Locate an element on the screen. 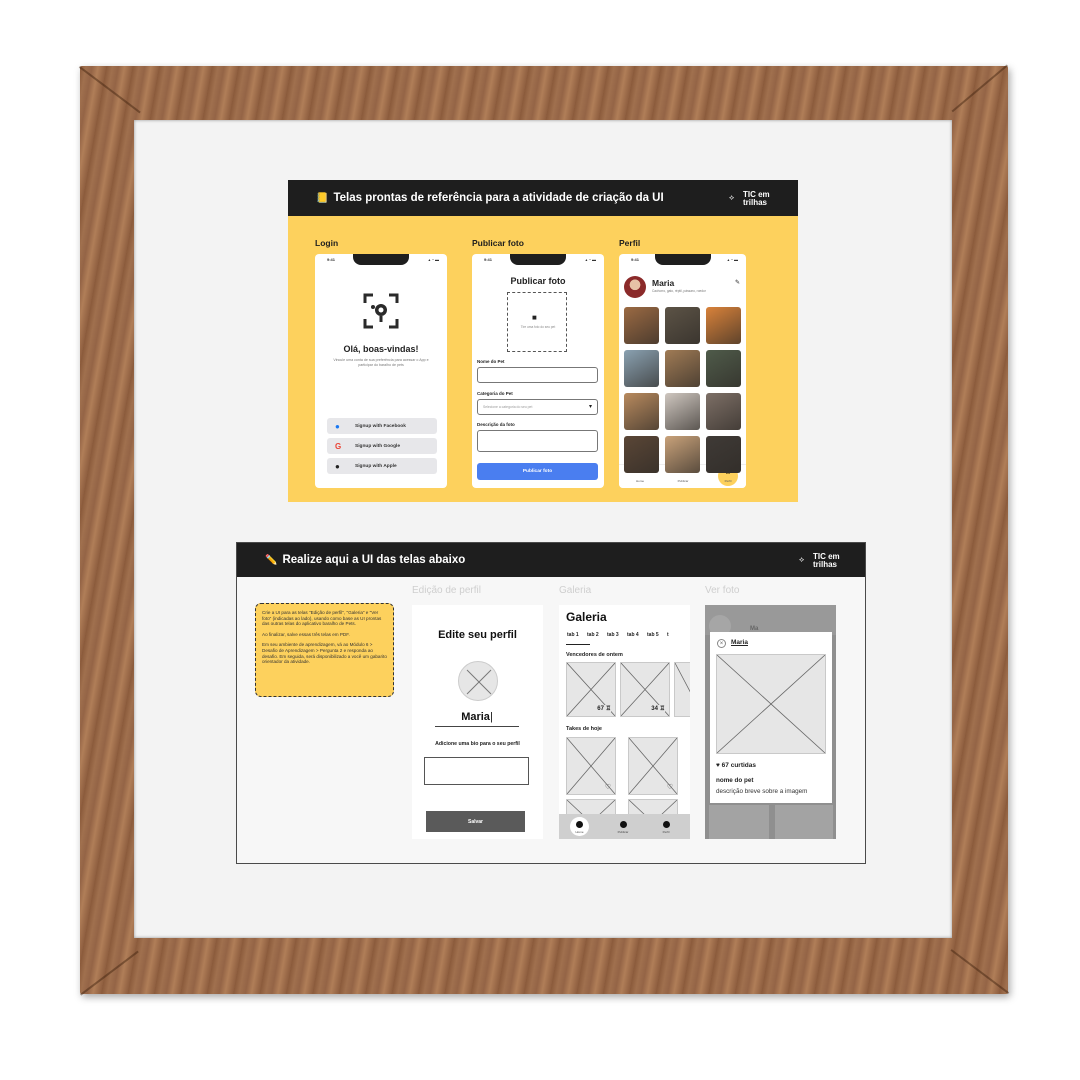  google-icon: G is located at coordinates (338, 446).